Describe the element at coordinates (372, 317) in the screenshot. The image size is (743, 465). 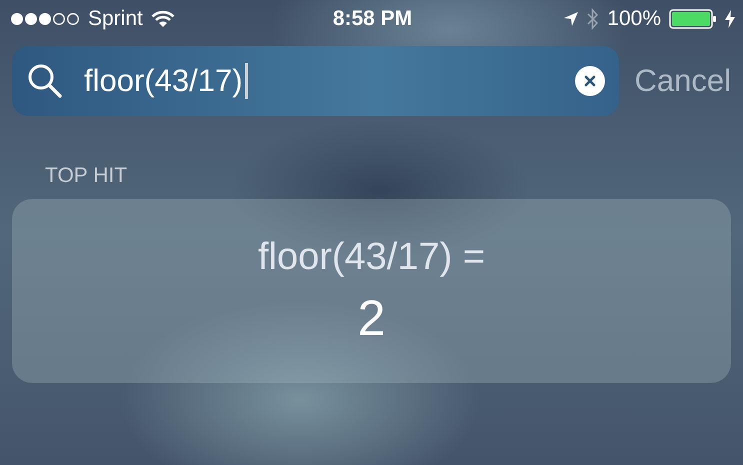
I see `calculation-result: 2` at that location.